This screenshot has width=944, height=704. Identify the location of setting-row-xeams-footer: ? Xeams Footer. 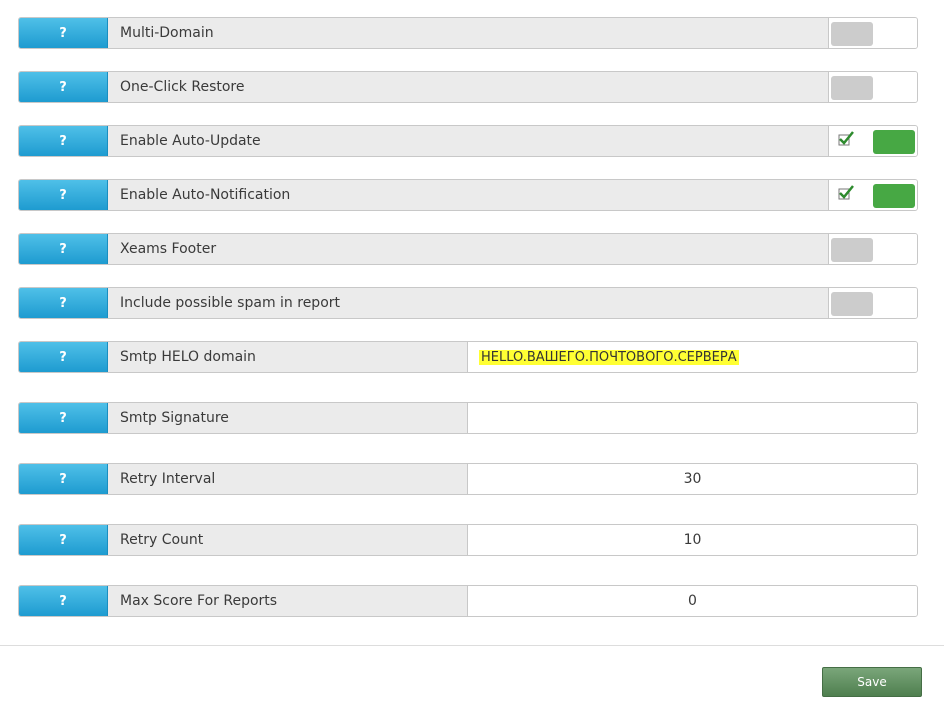
(468, 249).